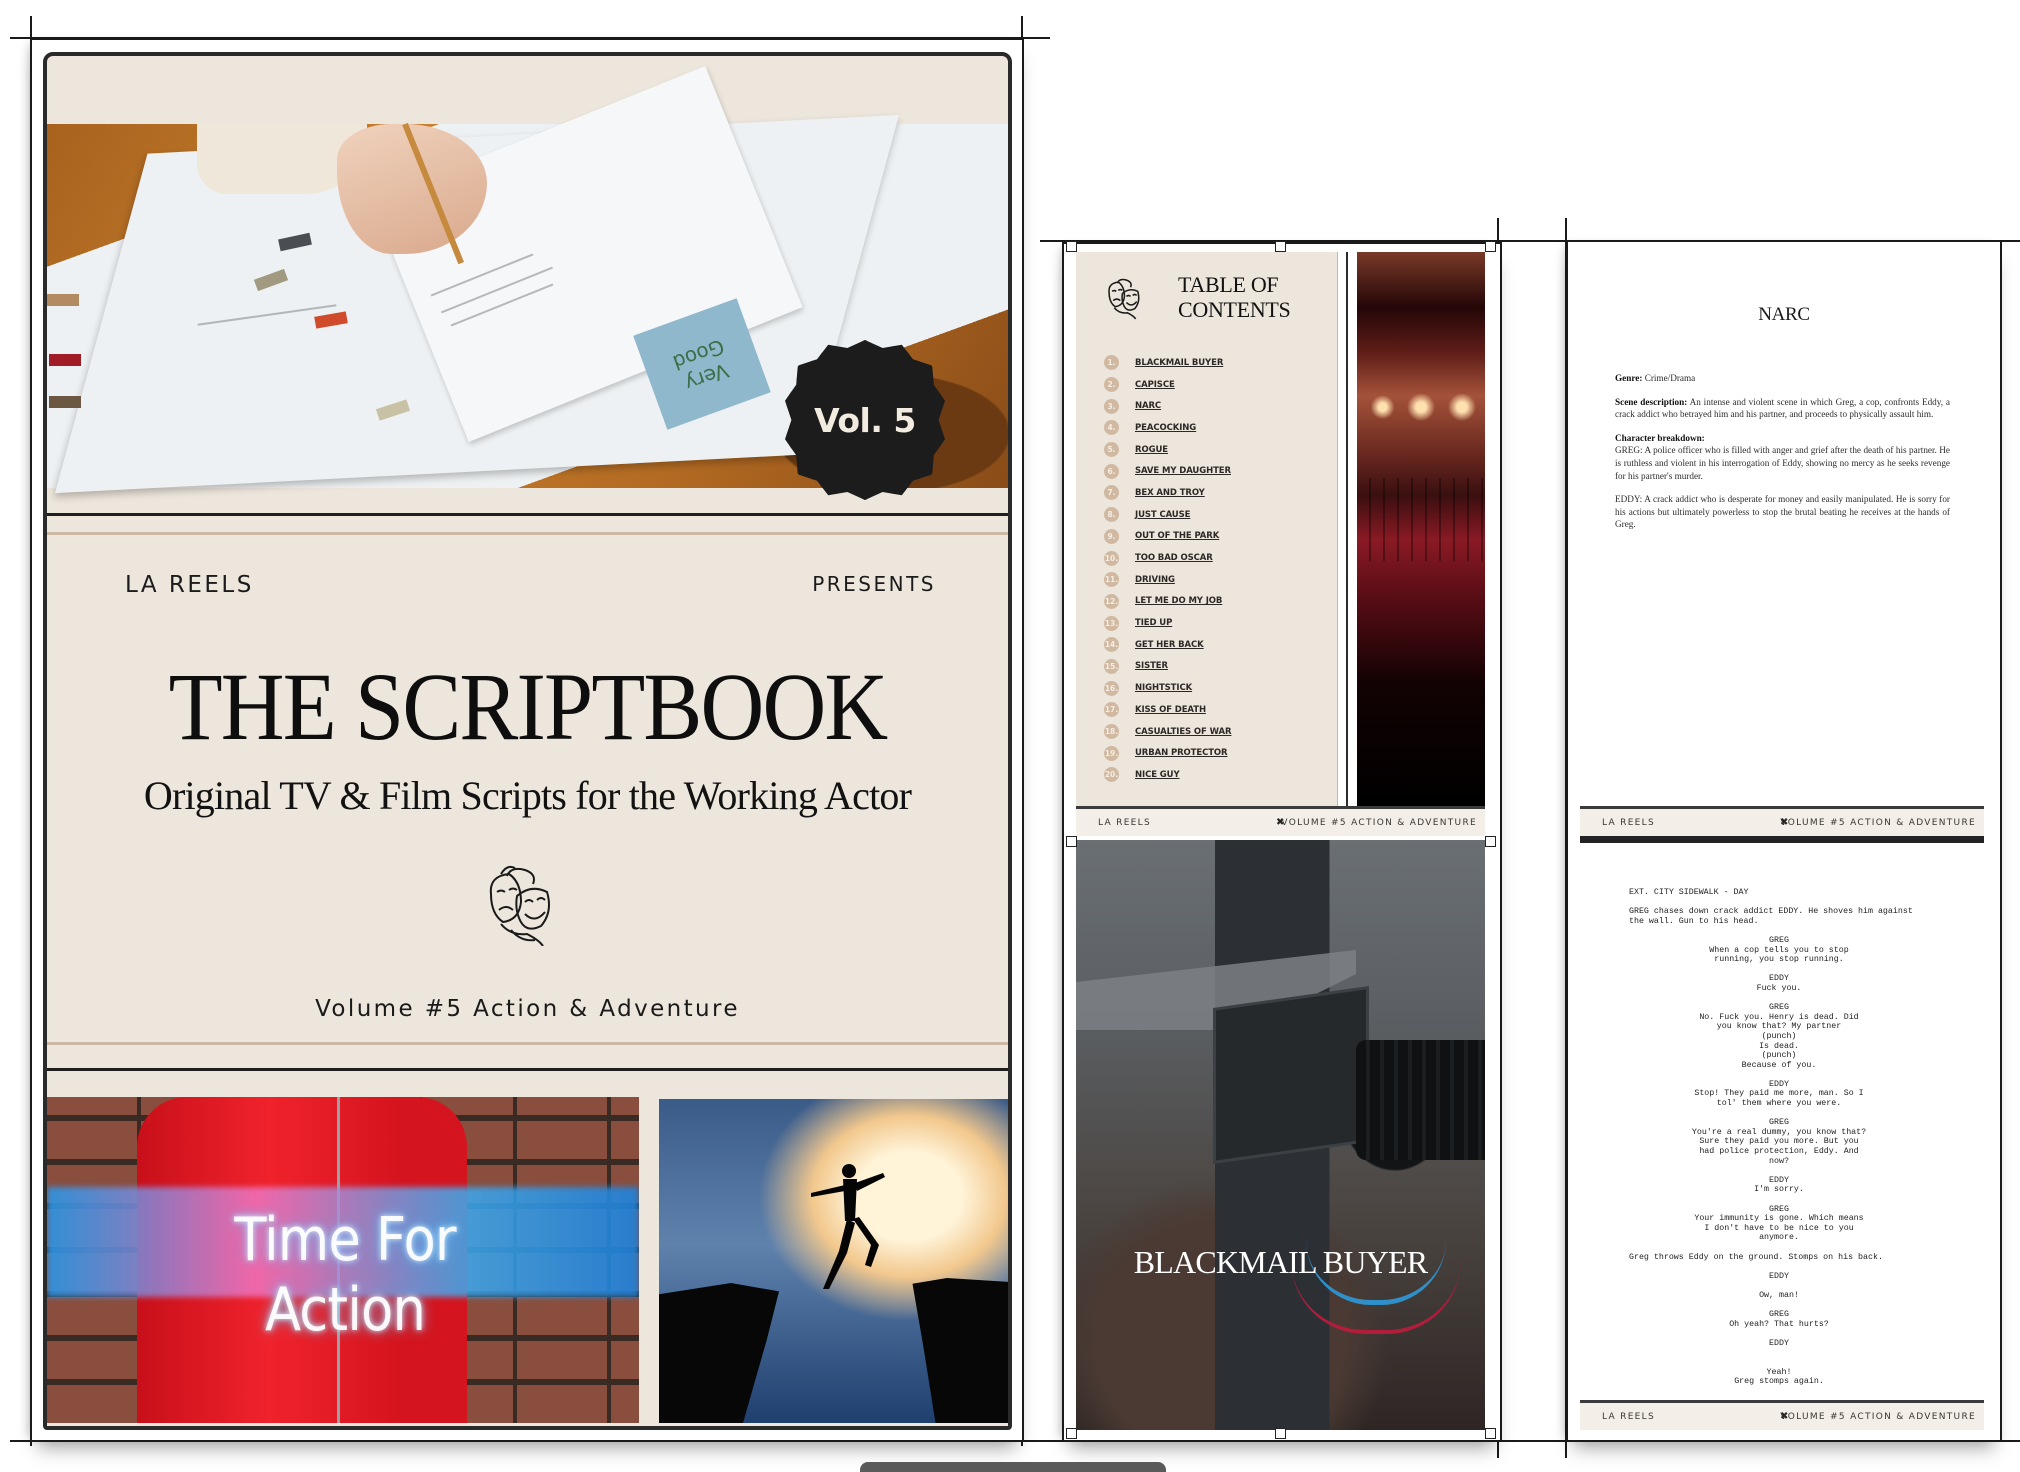 This screenshot has width=2020, height=1472. Describe the element at coordinates (1181, 753) in the screenshot. I see `toc-link: URBAN PROTECTOR` at that location.